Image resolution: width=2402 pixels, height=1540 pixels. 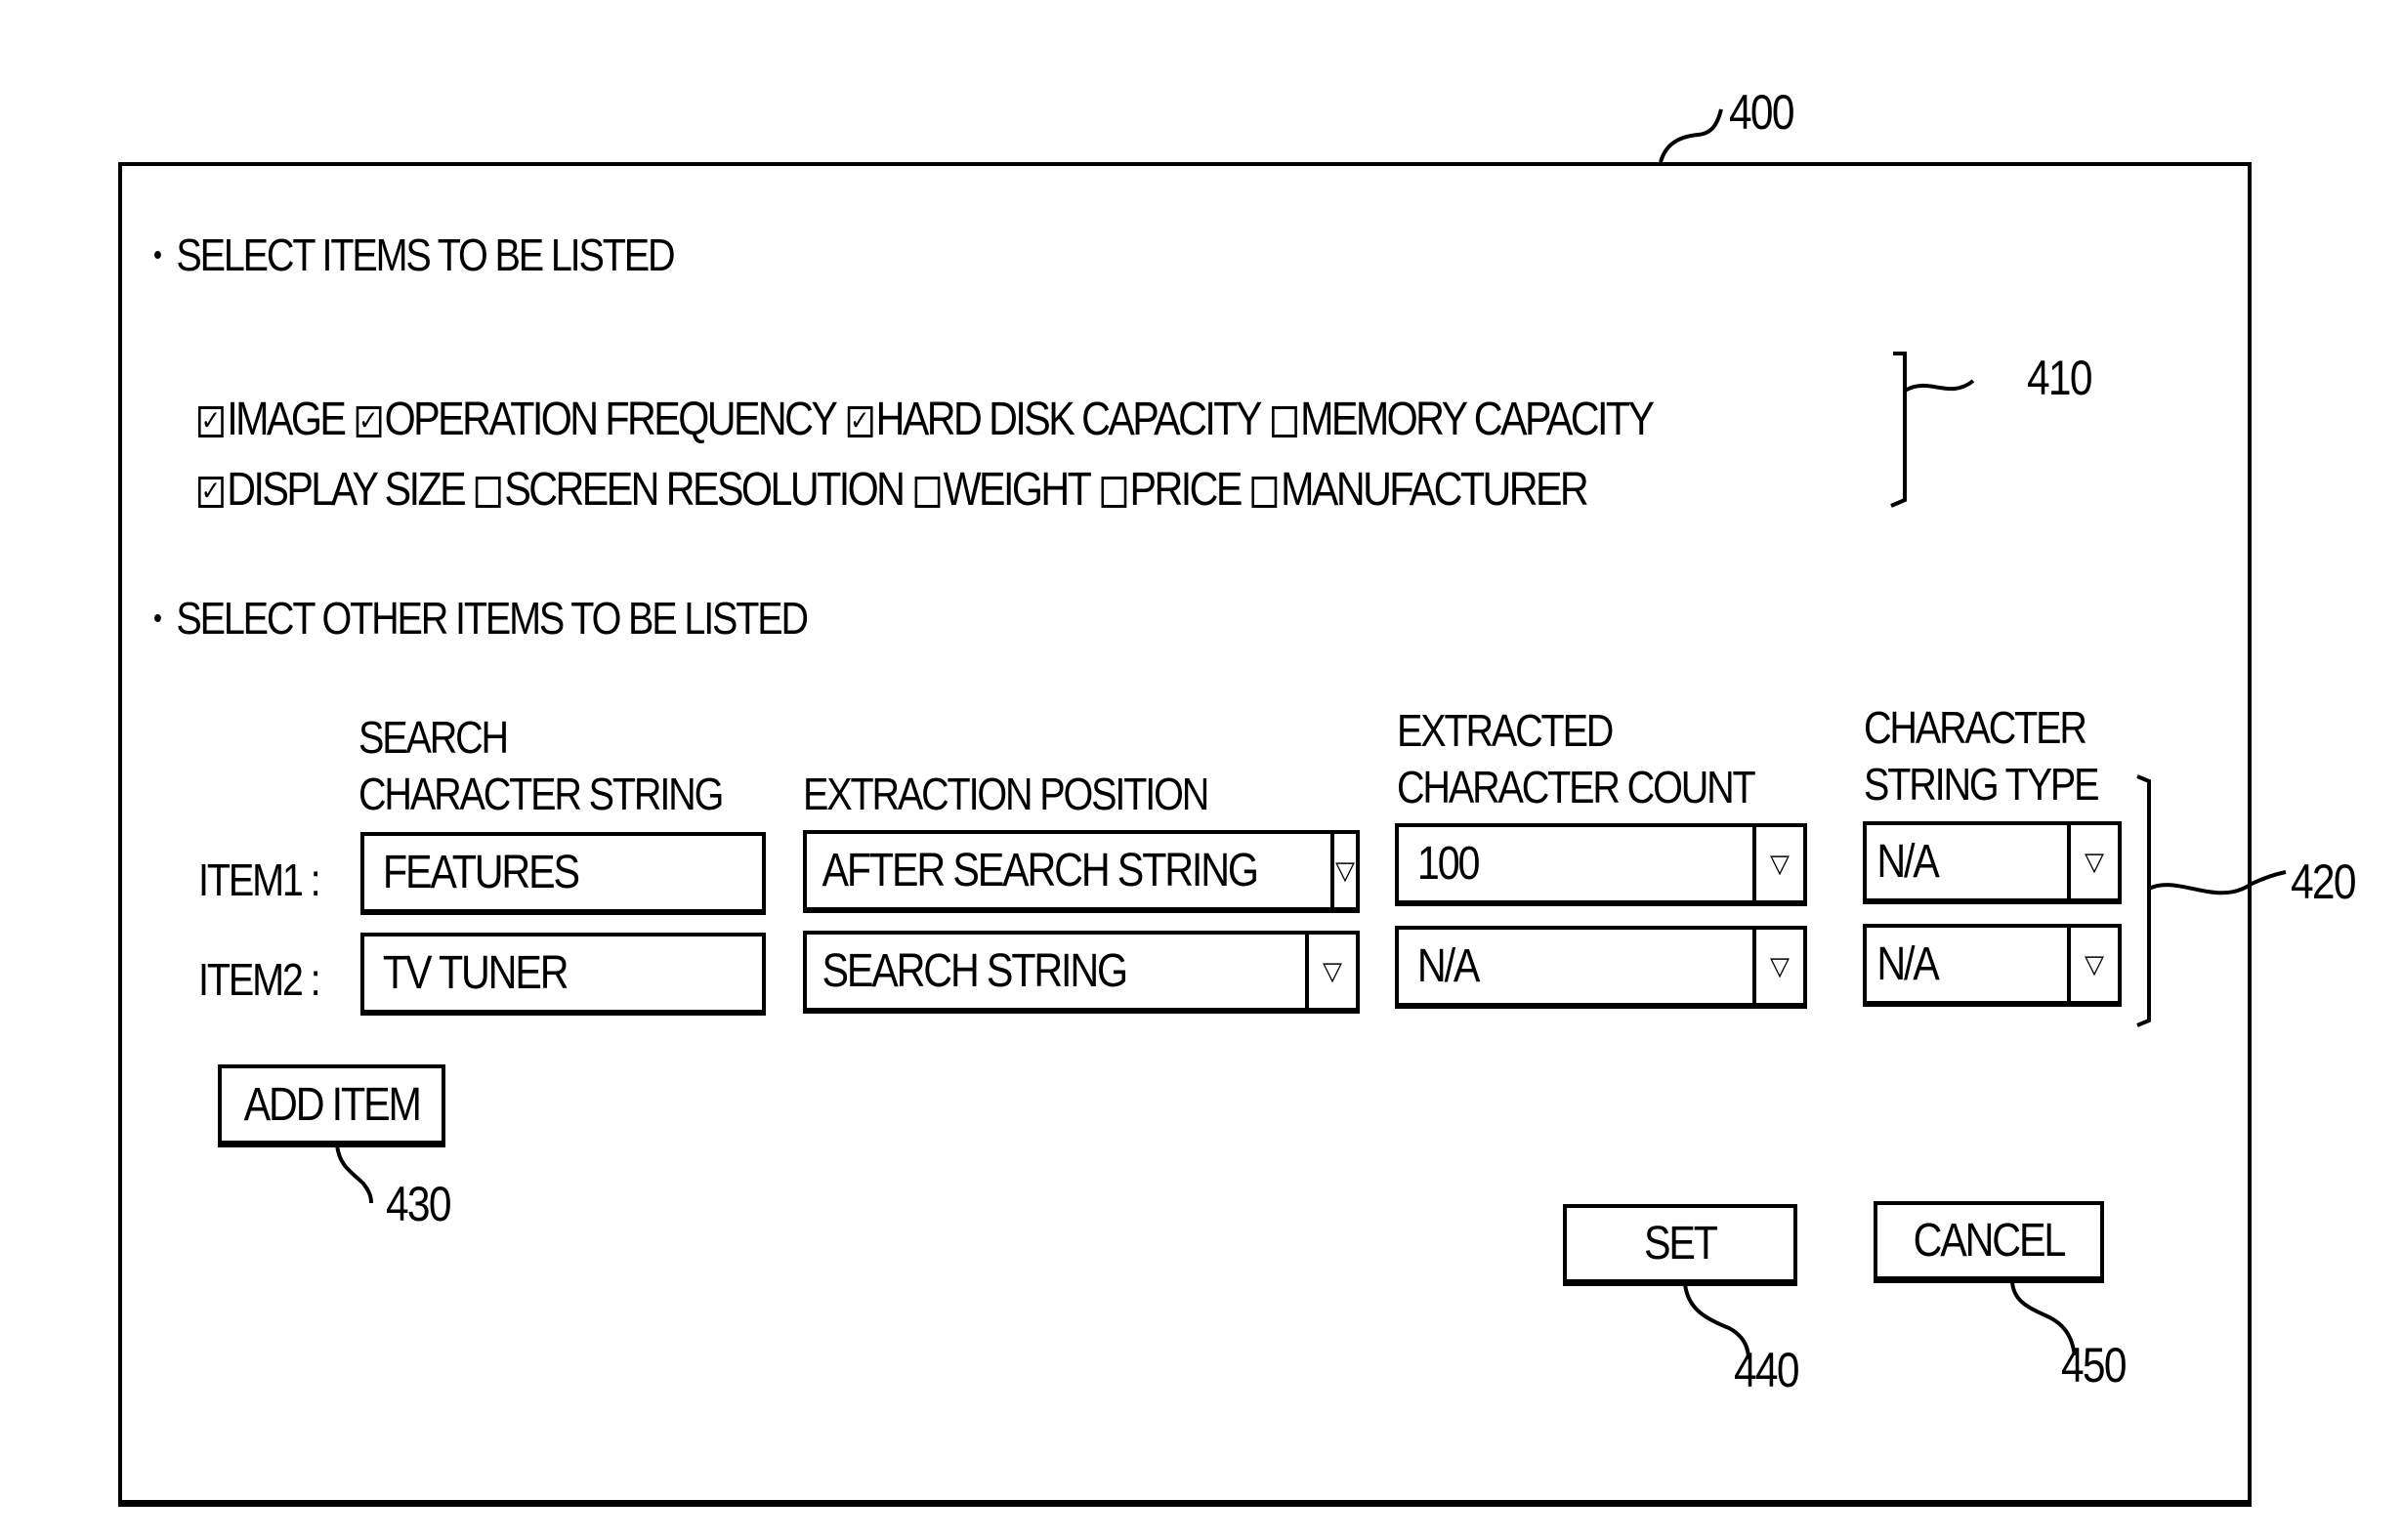 I want to click on column-header-string-type-line1: CHARACTER, so click(x=1975, y=727).